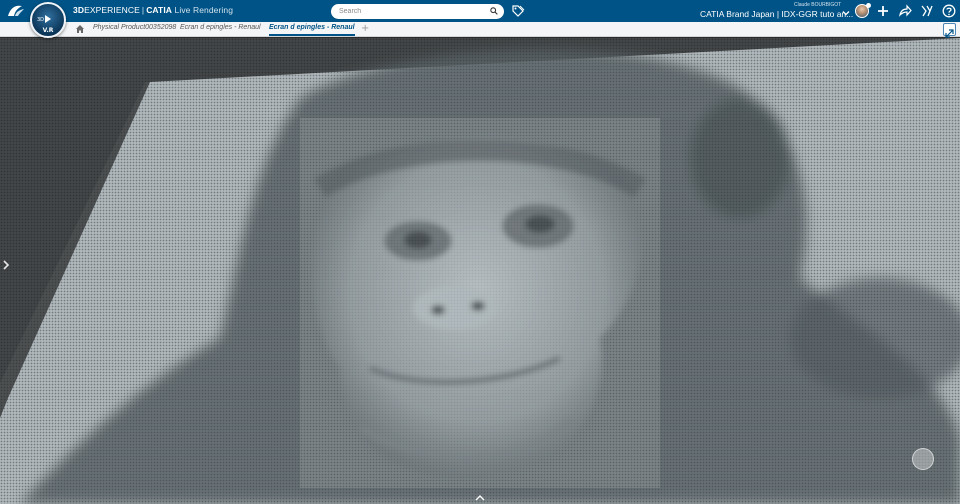 The height and width of the screenshot is (504, 960). I want to click on brand-app-name: CATIA, so click(159, 10).